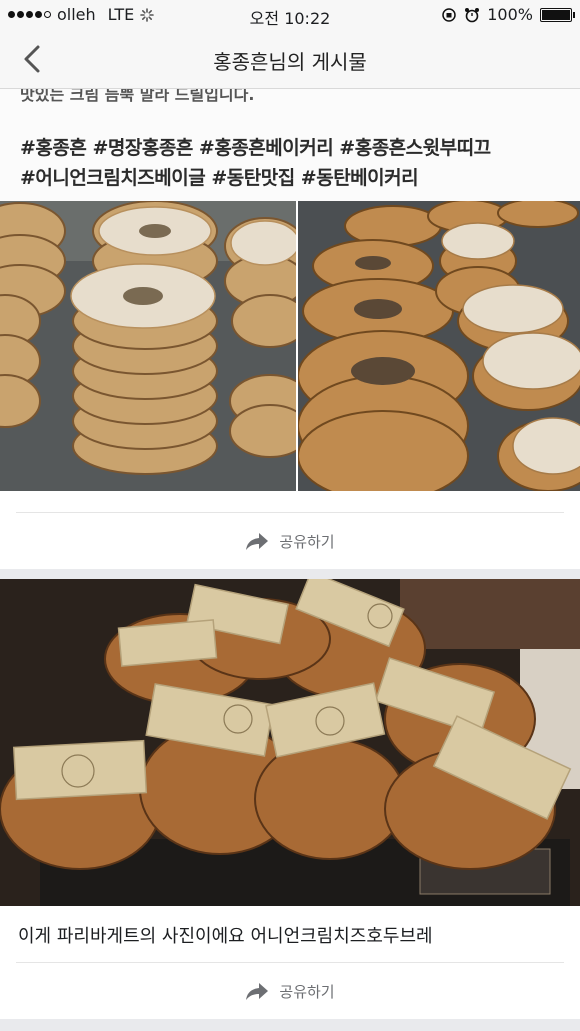 The height and width of the screenshot is (1031, 580). I want to click on status-right: 100%, so click(508, 14).